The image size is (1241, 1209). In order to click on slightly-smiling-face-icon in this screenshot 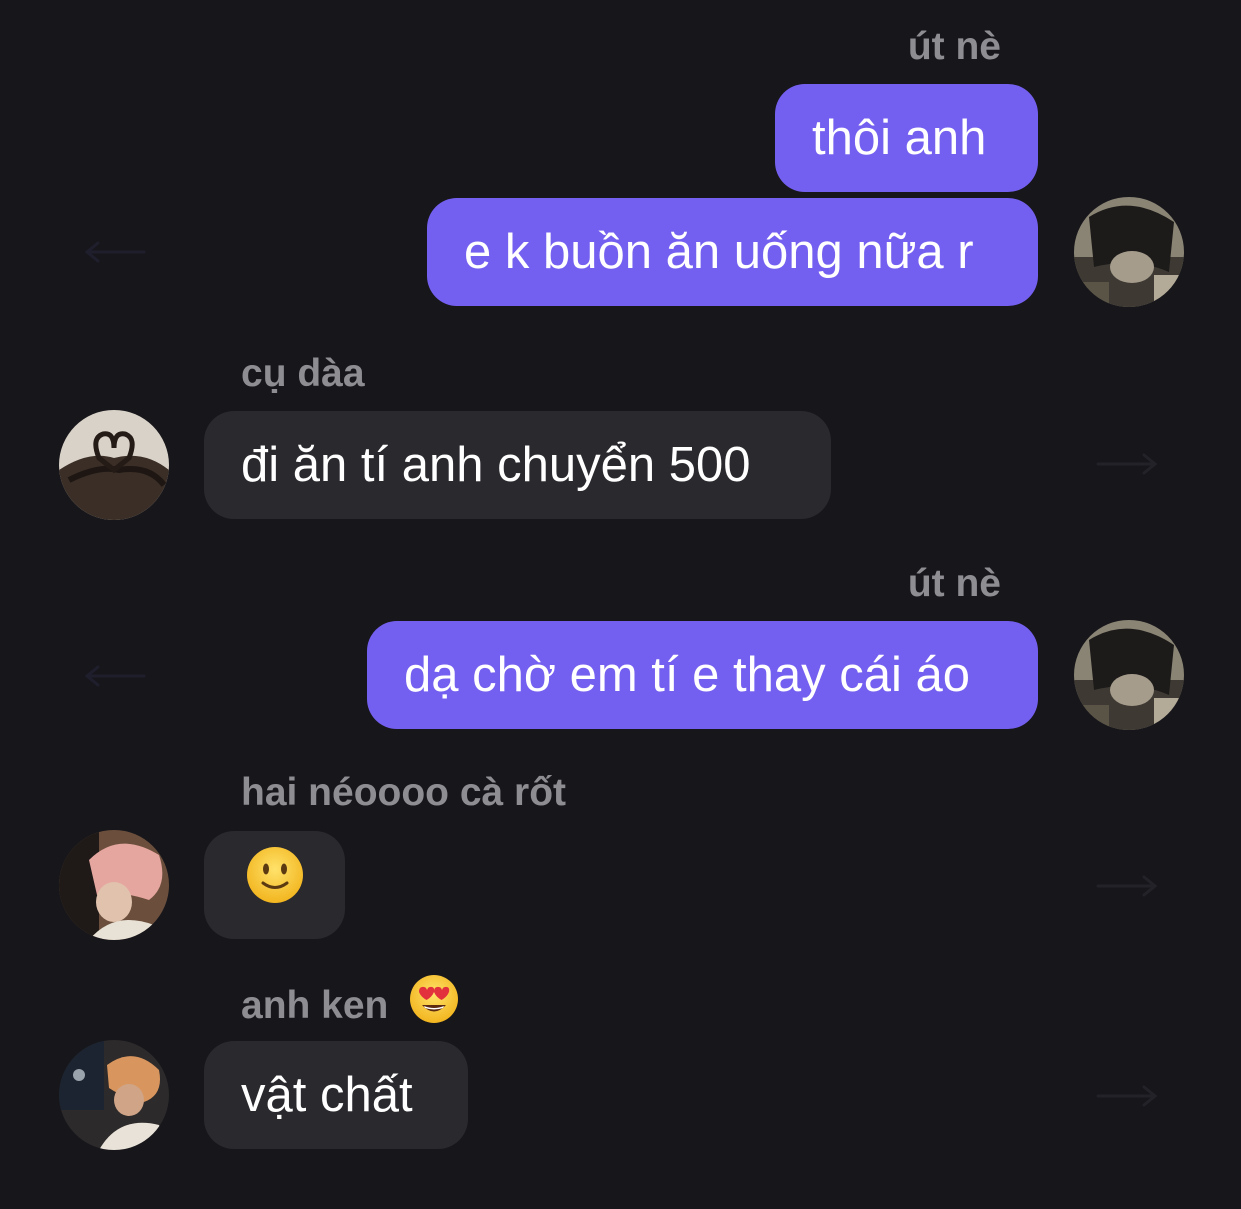, I will do `click(275, 888)`.